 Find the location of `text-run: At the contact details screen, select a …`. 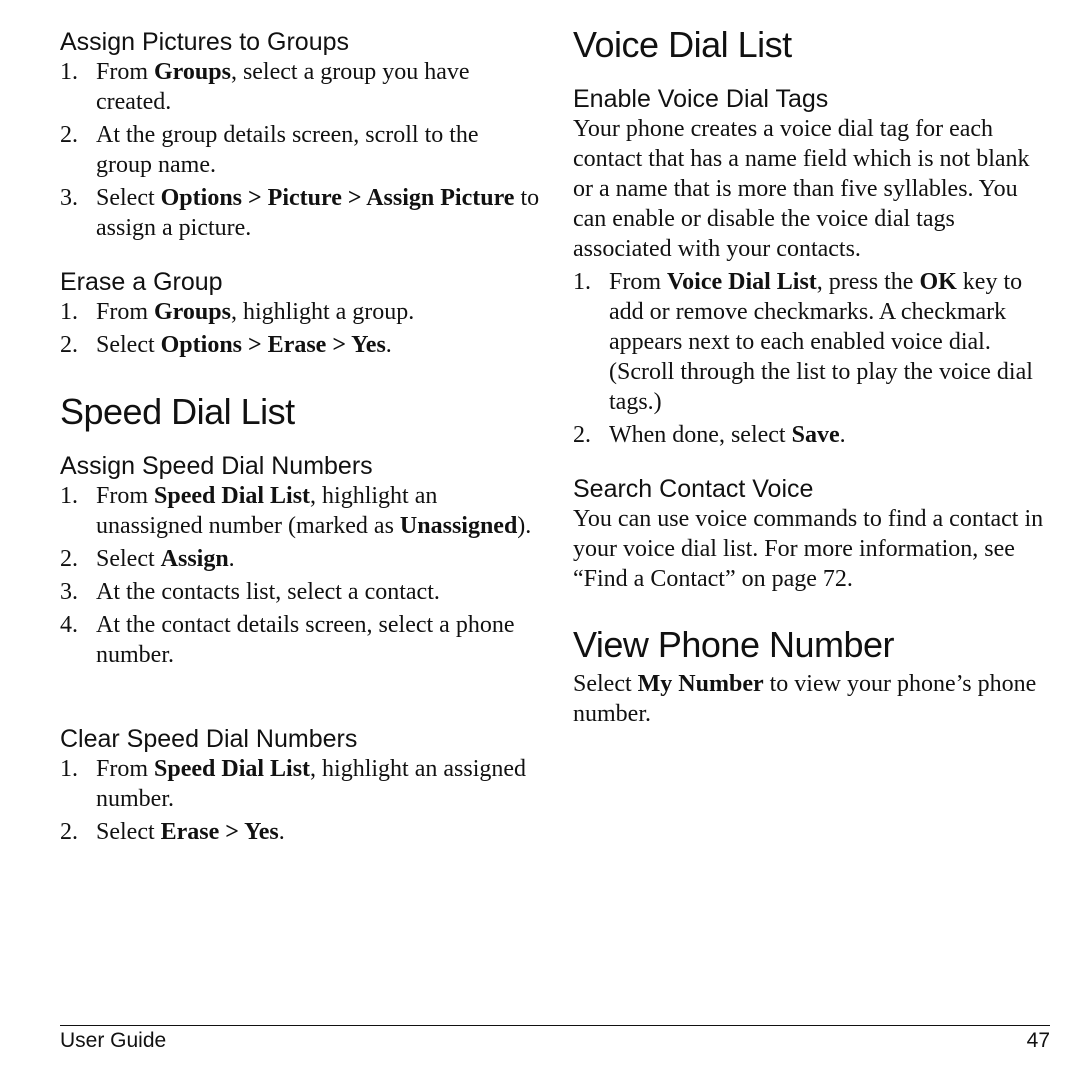

text-run: At the contact details screen, select a … is located at coordinates (305, 640).